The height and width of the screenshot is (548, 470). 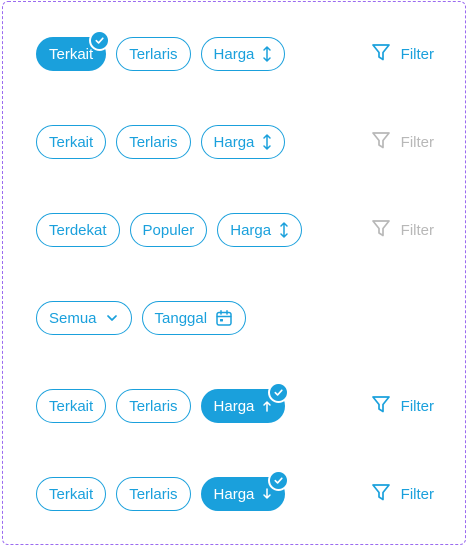 I want to click on chevron-down-icon, so click(x=112, y=318).